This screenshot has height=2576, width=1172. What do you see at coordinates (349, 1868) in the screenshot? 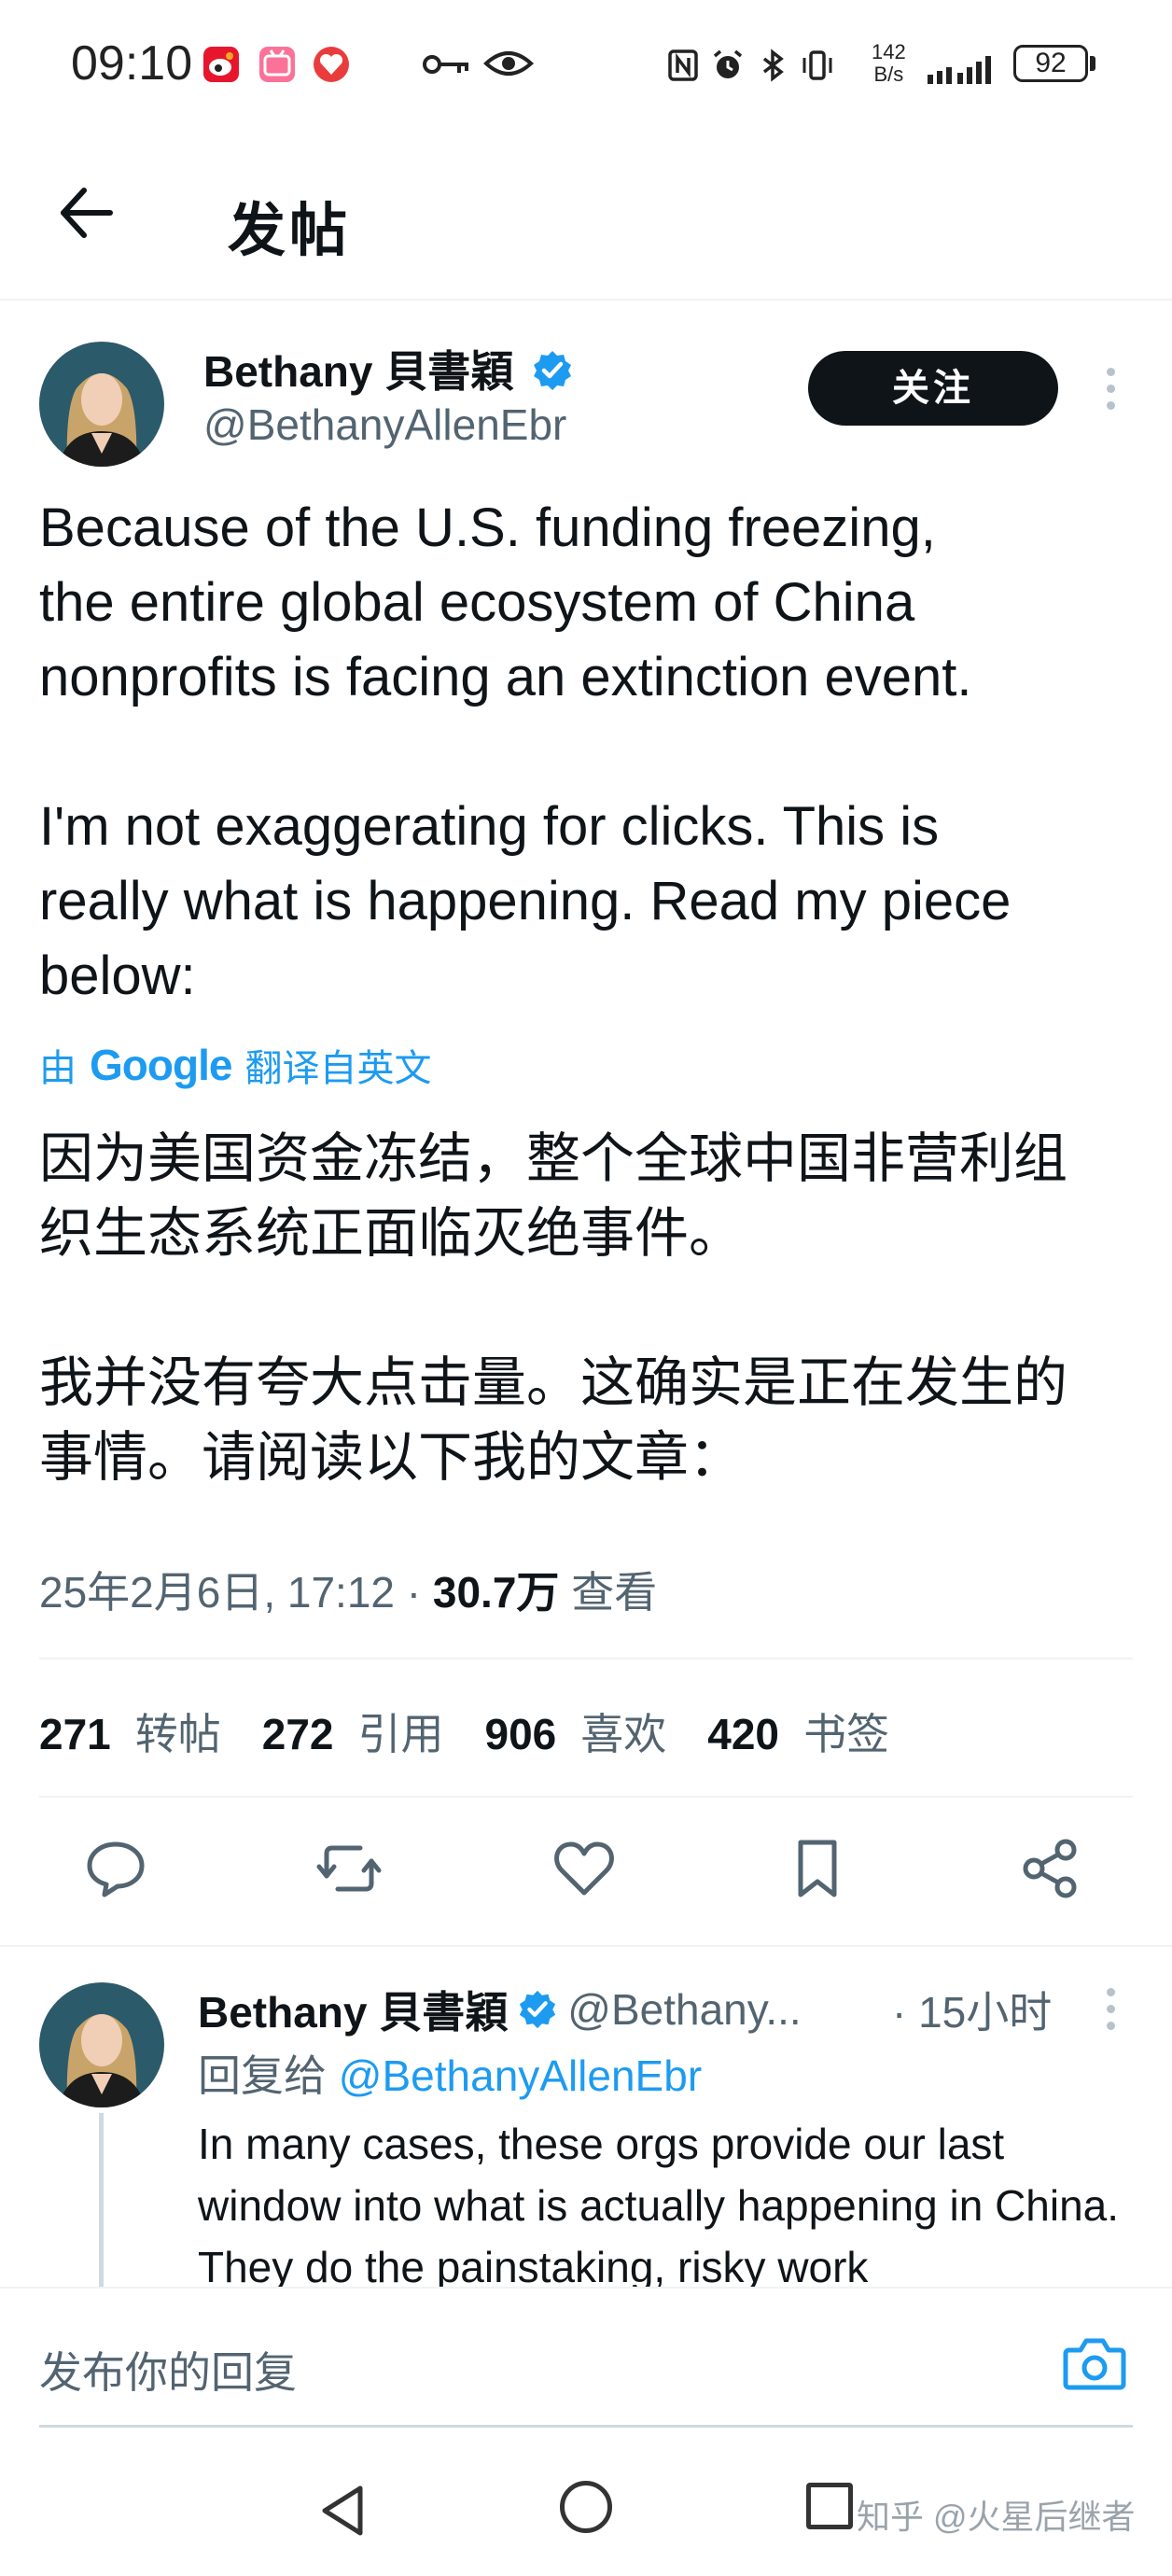
I see `retweet-icon` at bounding box center [349, 1868].